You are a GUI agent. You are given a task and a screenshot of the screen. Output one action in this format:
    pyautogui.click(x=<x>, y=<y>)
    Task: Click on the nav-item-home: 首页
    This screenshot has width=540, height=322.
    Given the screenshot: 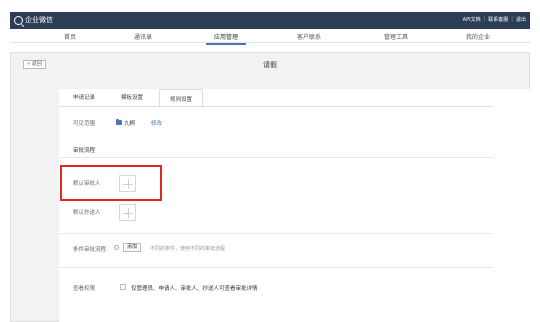 What is the action you would take?
    pyautogui.click(x=70, y=36)
    